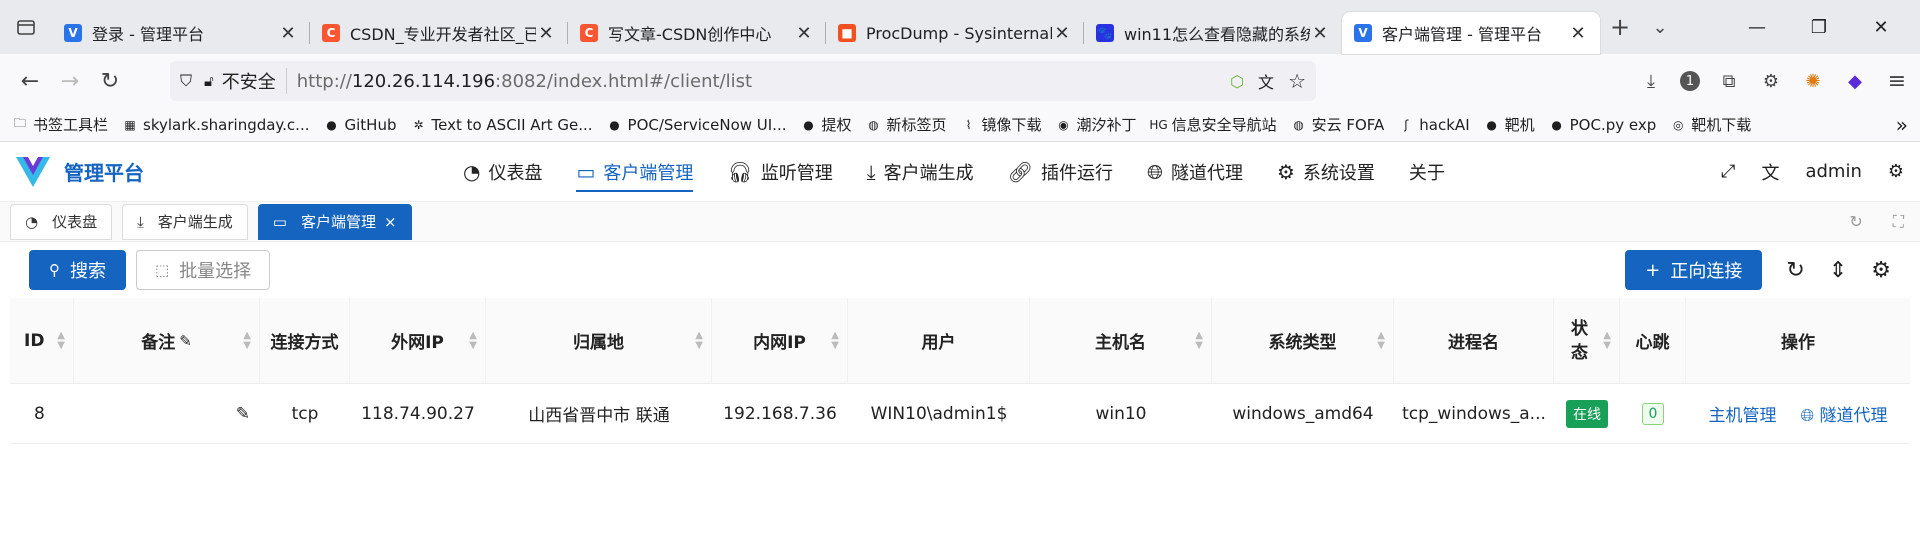 This screenshot has height=550, width=1920. I want to click on col-wan-ip: 外网IP ▲ ▼, so click(418, 340).